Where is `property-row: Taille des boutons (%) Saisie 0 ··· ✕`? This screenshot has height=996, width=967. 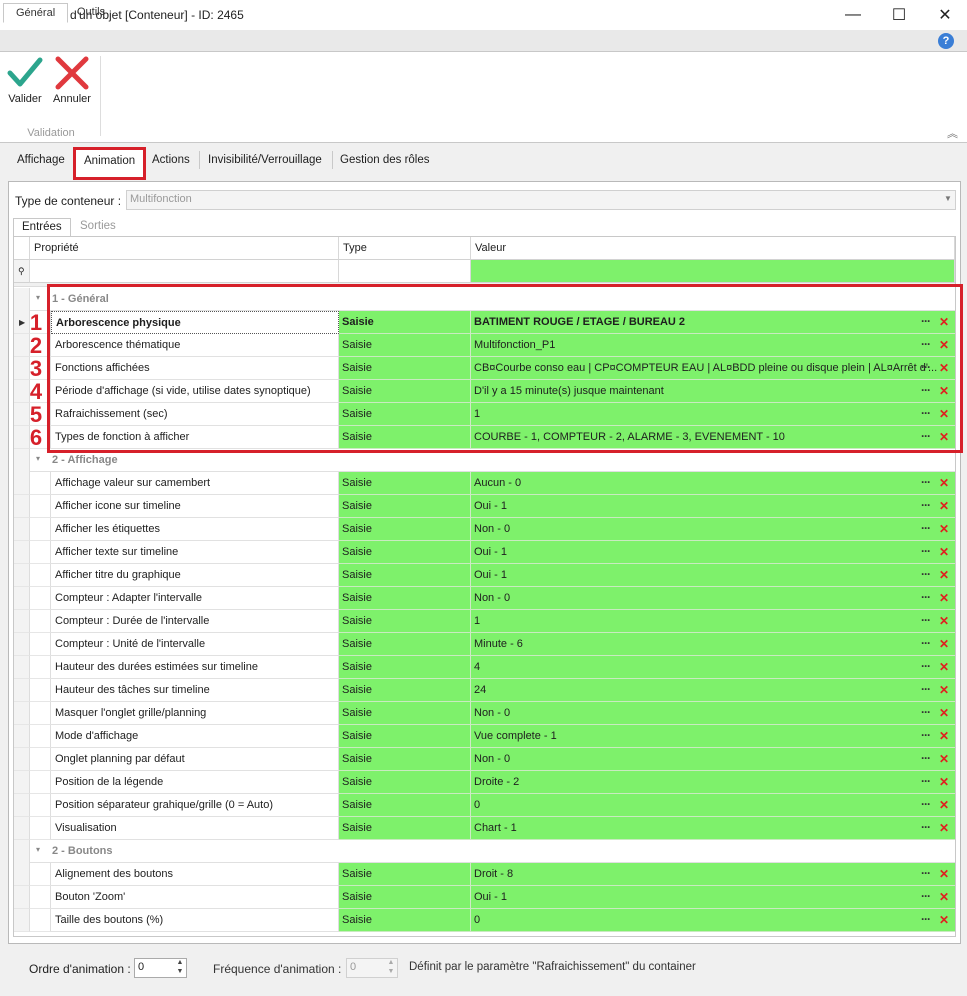 property-row: Taille des boutons (%) Saisie 0 ··· ✕ is located at coordinates (484, 920).